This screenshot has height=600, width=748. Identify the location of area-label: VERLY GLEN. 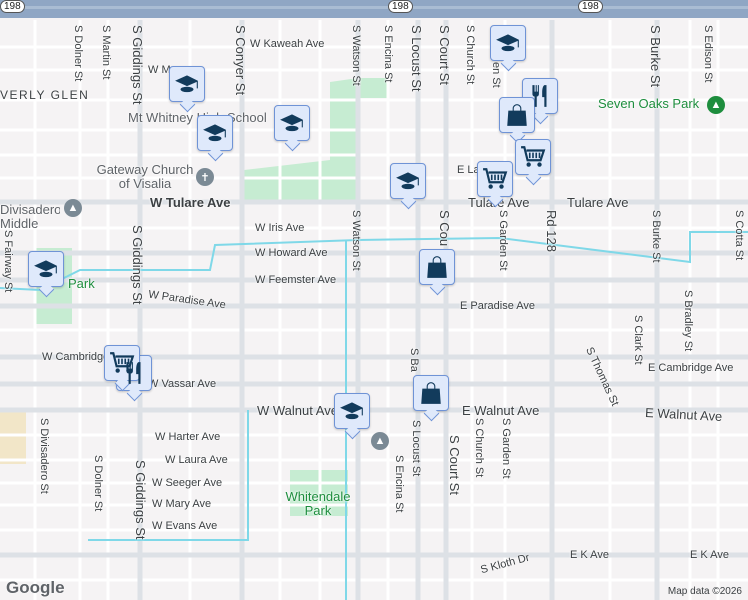
(45, 95).